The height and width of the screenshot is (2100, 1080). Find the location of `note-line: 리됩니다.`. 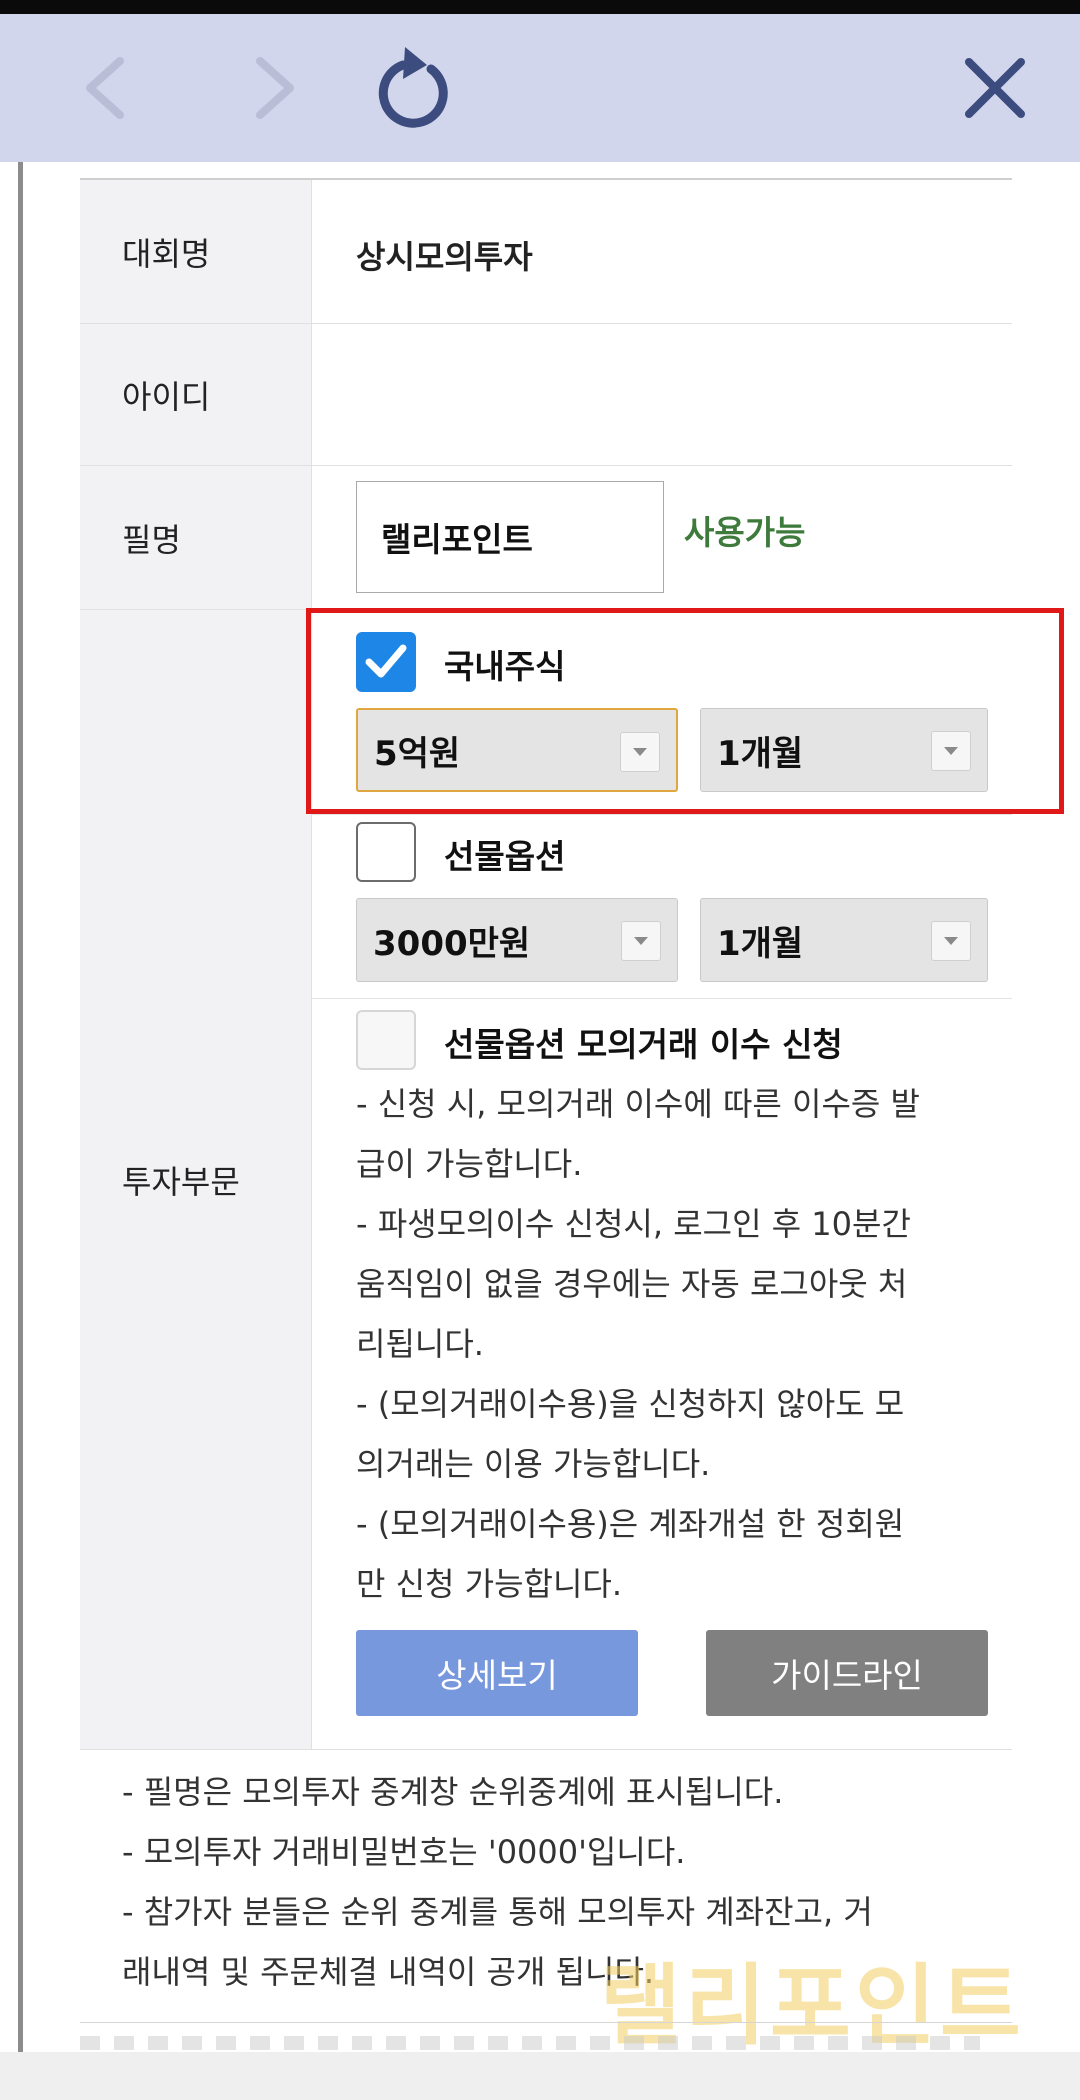

note-line: 리됩니다. is located at coordinates (420, 1344).